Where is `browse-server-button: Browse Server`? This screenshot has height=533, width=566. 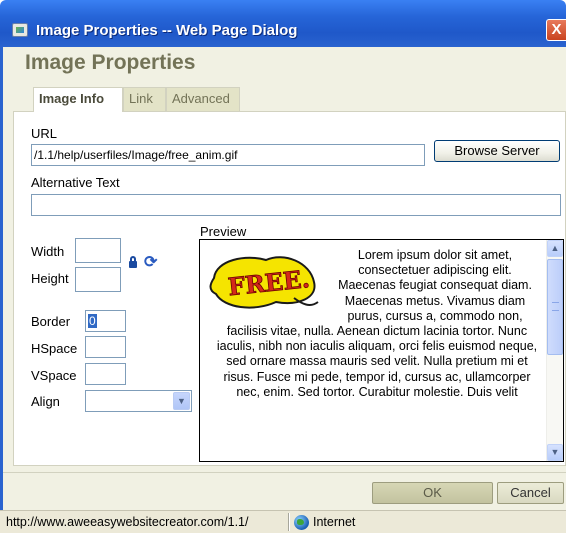
browse-server-button: Browse Server is located at coordinates (497, 151).